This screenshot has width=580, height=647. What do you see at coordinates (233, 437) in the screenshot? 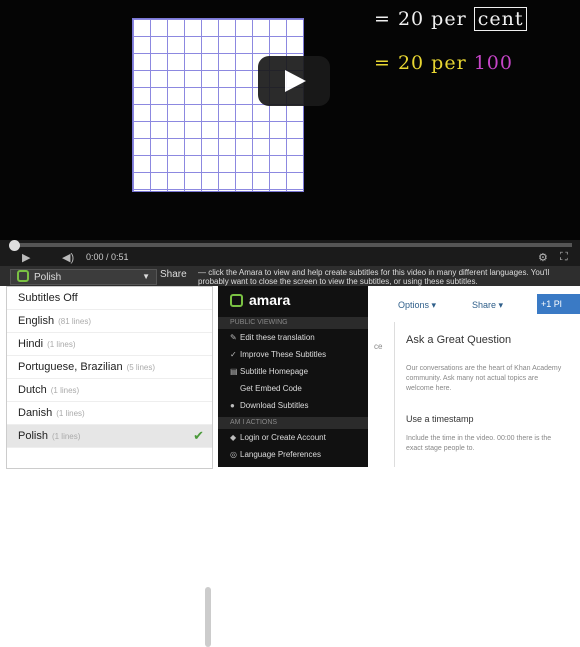
I see `user-icon: ◆` at bounding box center [233, 437].